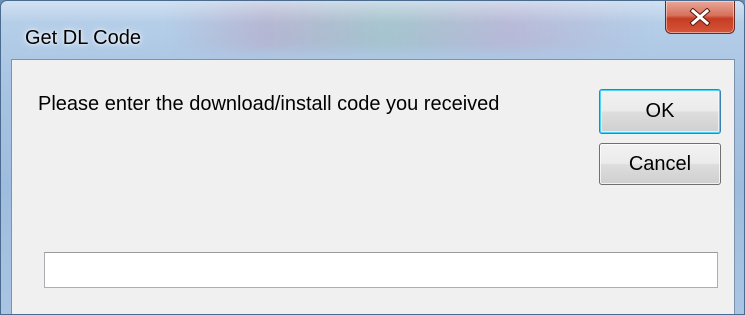  Describe the element at coordinates (83, 38) in the screenshot. I see `window-title: Get DL Code` at that location.